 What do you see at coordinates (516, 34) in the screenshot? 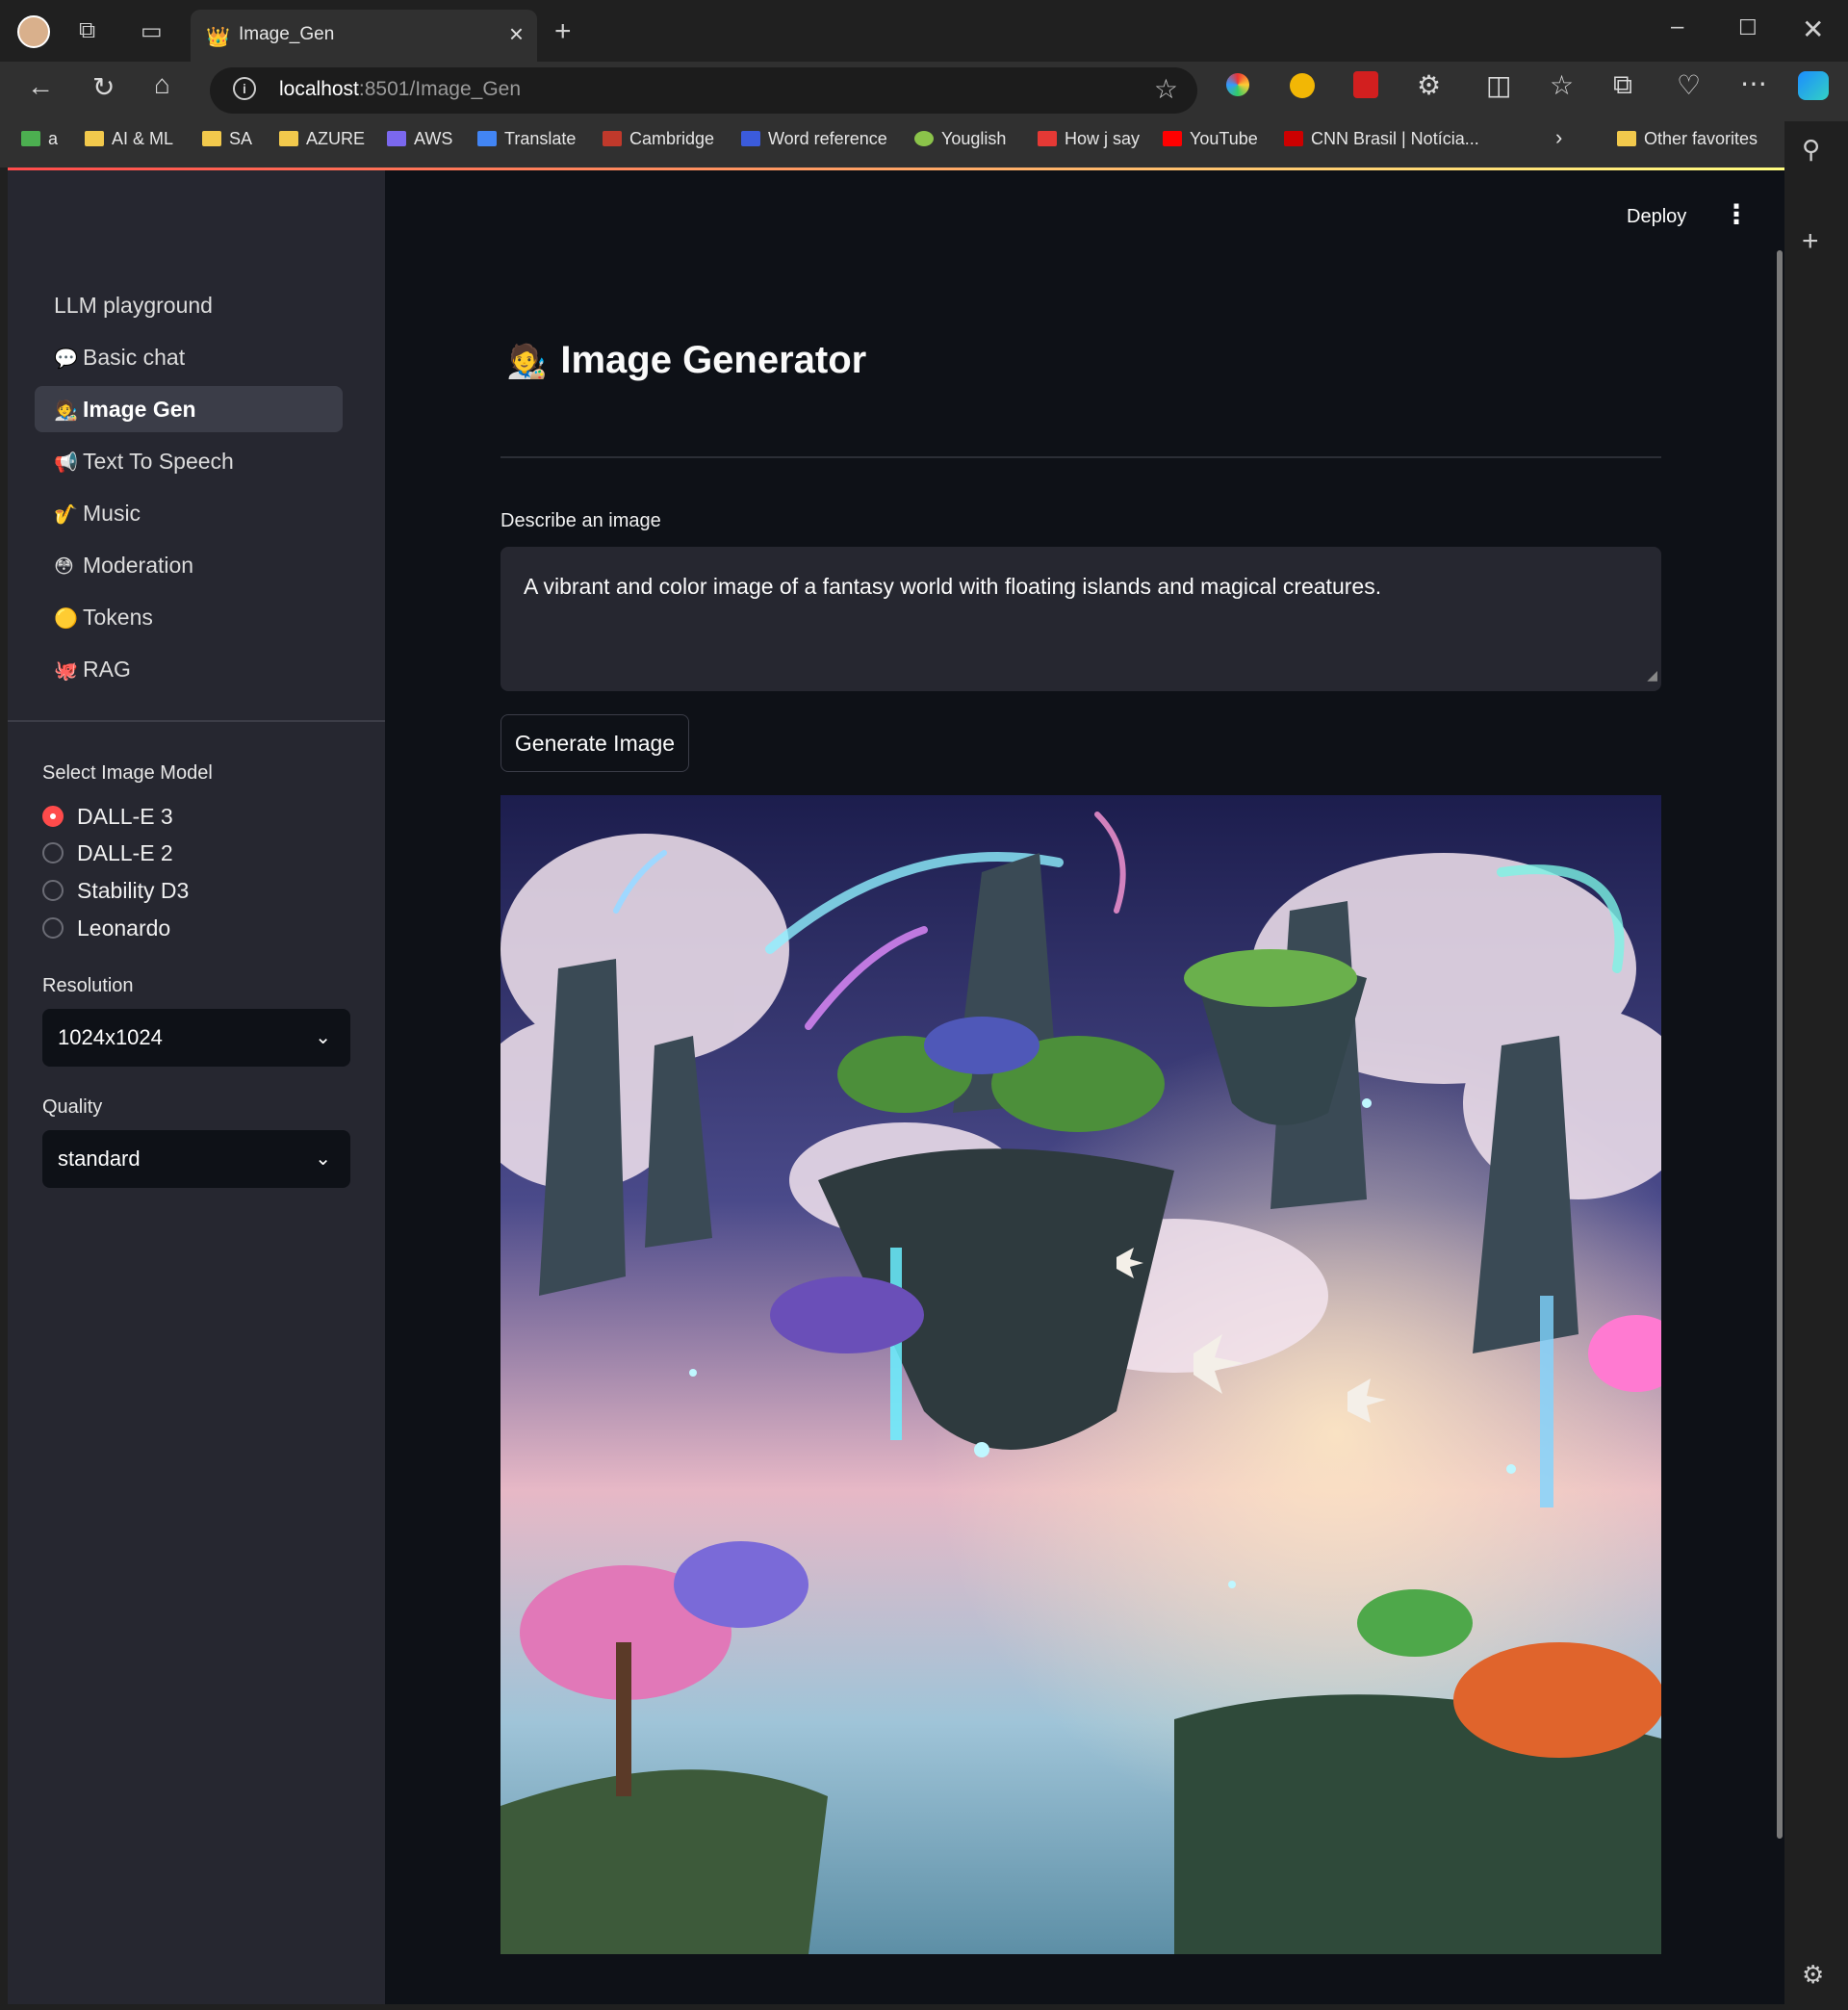
I see `close-tab-icon: ×` at bounding box center [516, 34].